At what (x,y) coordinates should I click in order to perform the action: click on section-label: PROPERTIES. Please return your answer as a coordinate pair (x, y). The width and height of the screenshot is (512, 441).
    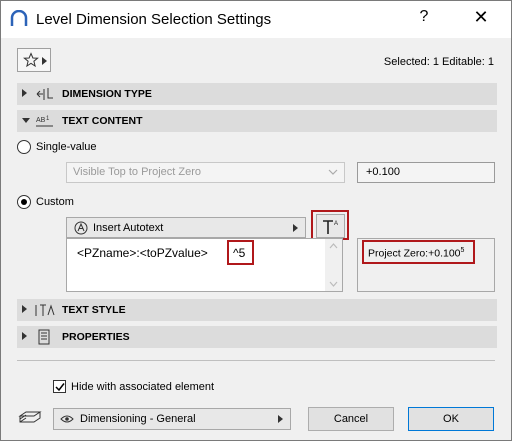
    Looking at the image, I should click on (96, 337).